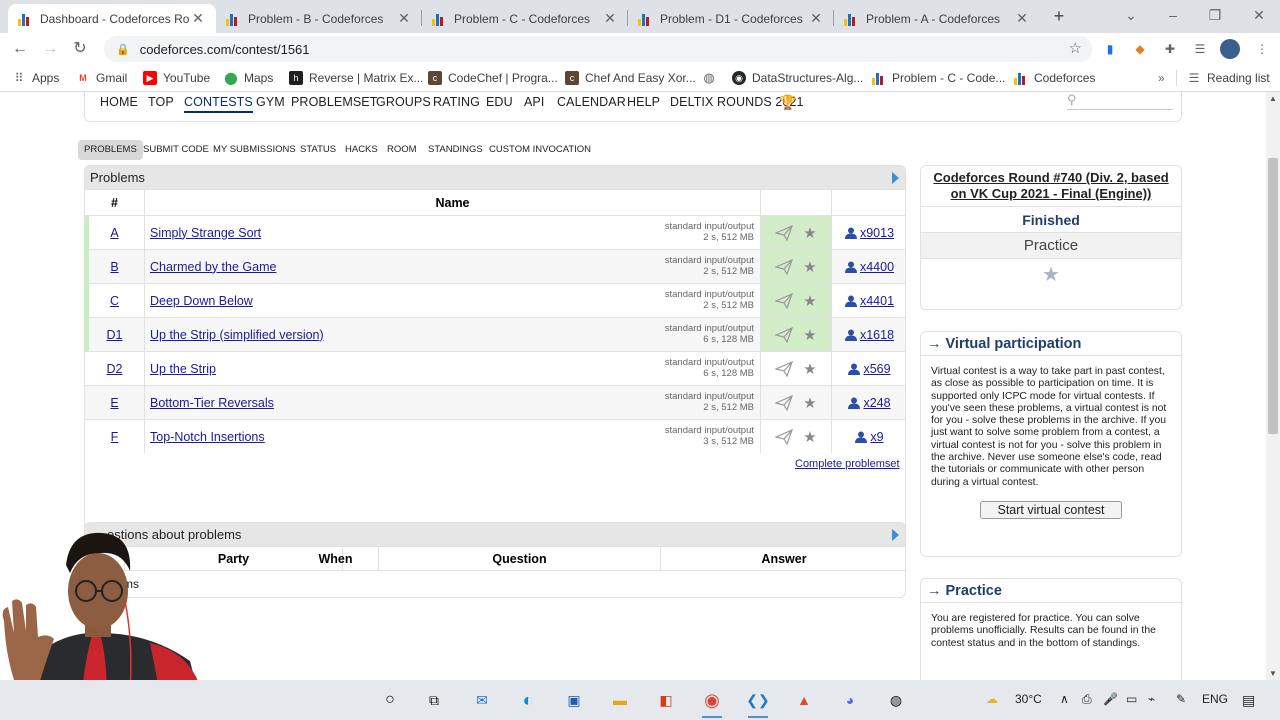 The image size is (1280, 720). I want to click on cortana-icon: ○, so click(390, 700).